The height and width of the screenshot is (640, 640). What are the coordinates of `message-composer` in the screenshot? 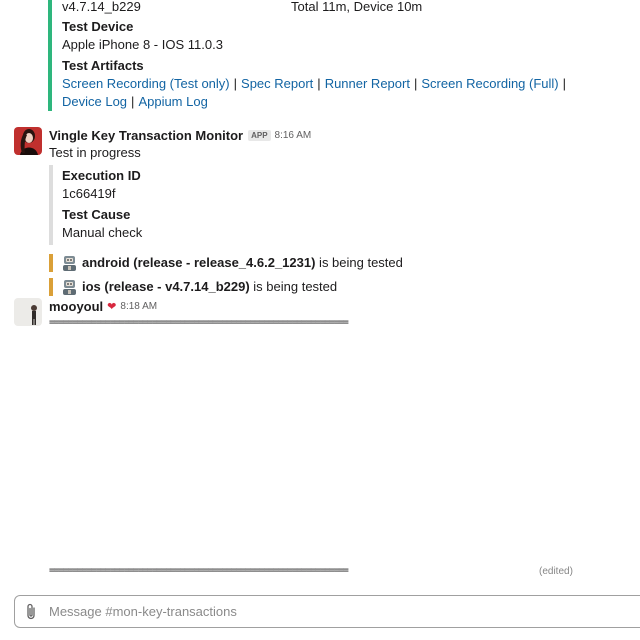 It's located at (327, 611).